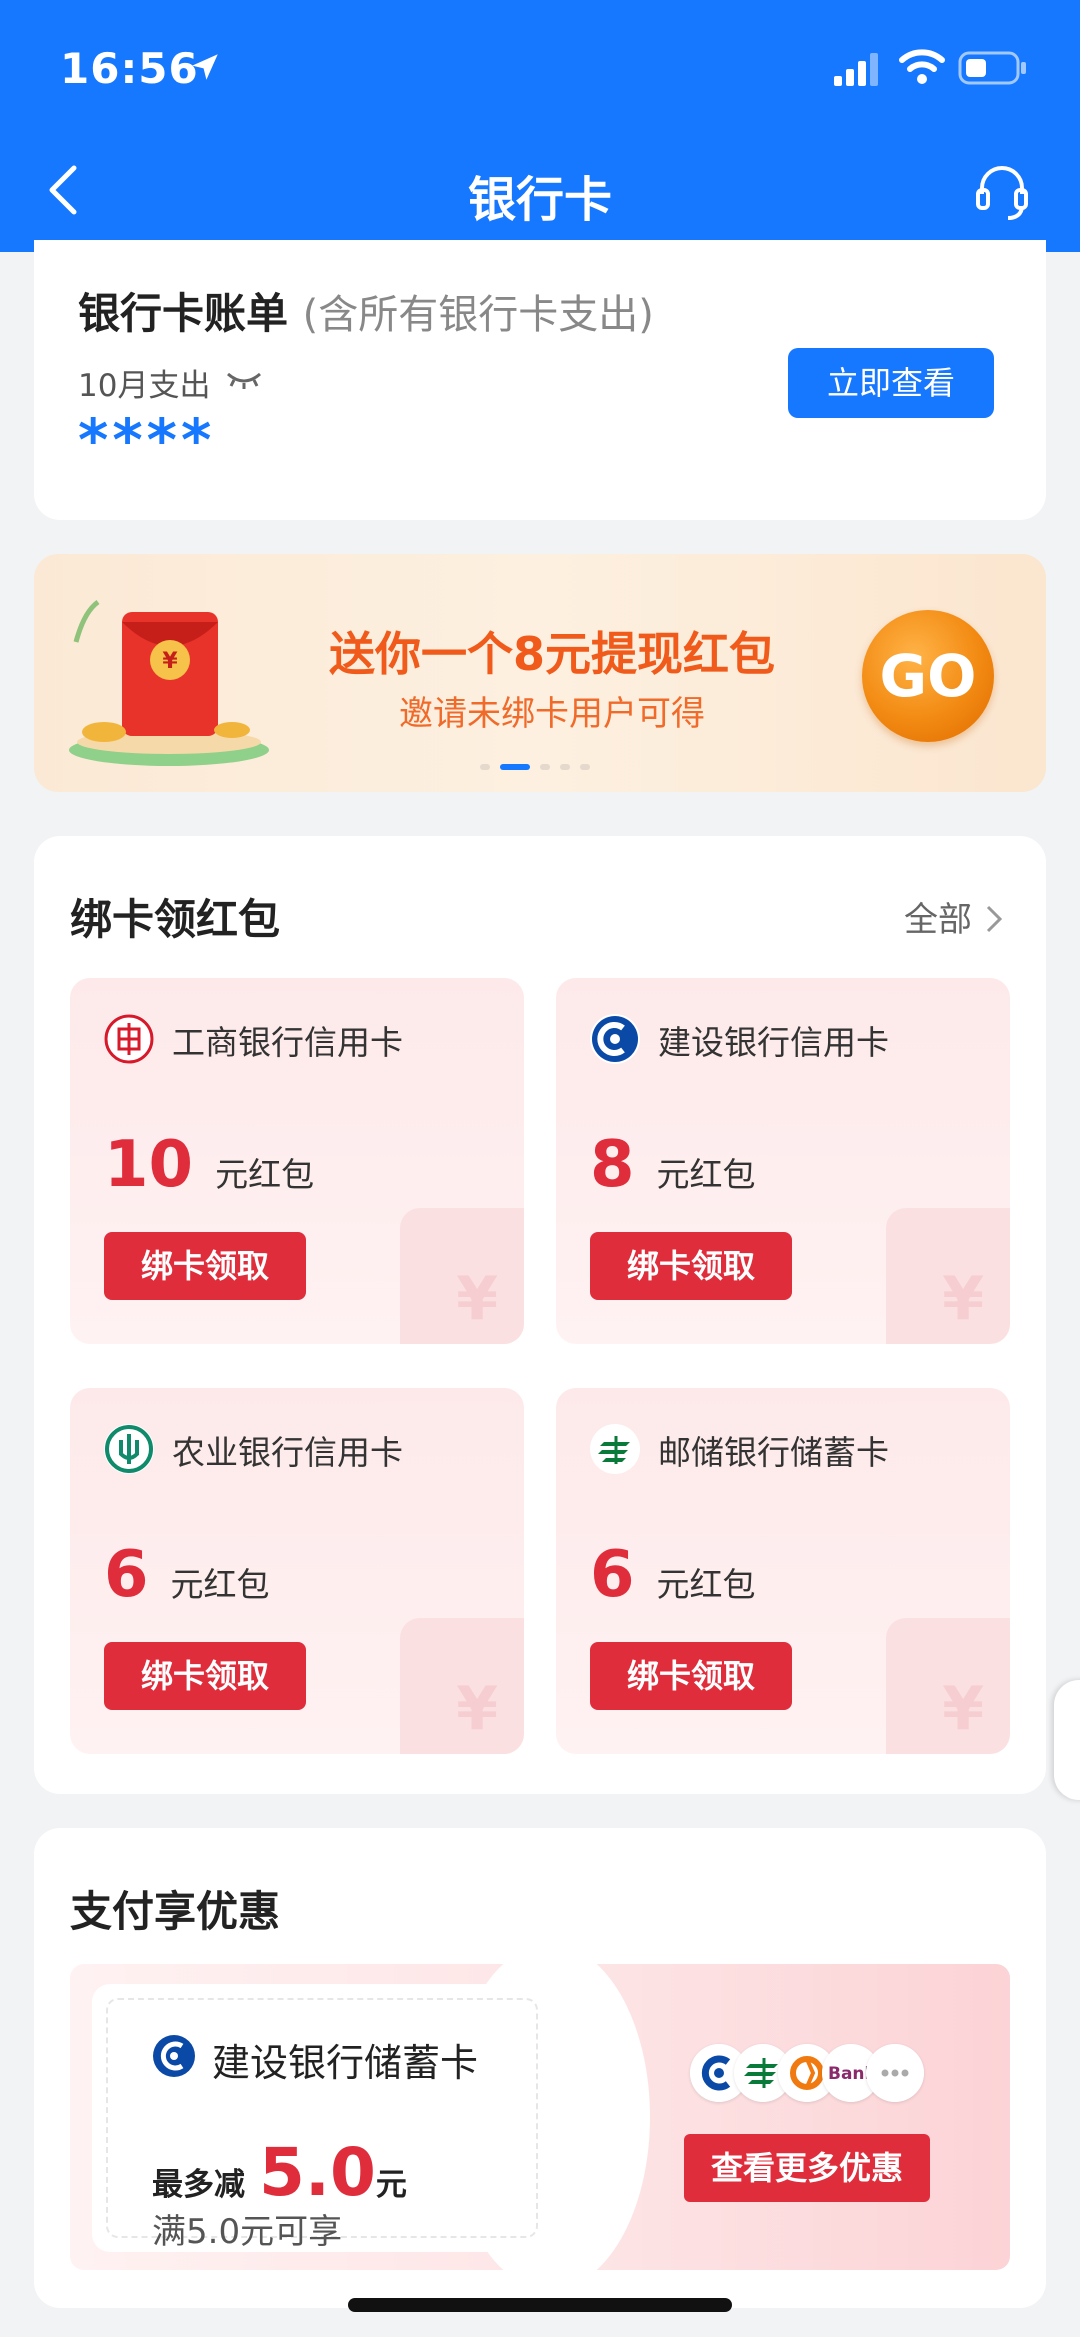 Image resolution: width=1080 pixels, height=2337 pixels. Describe the element at coordinates (1002, 192) in the screenshot. I see `customer-service-headset-icon` at that location.